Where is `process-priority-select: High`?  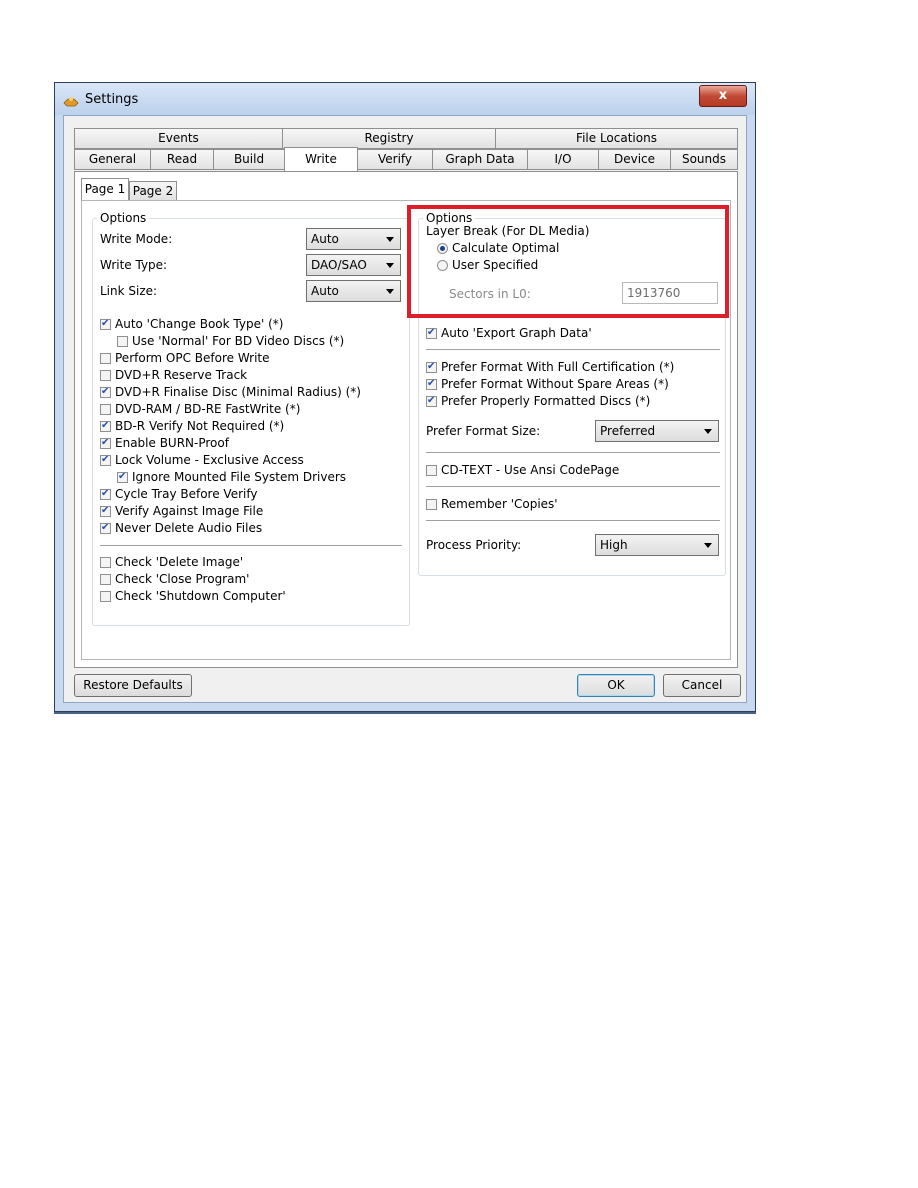
process-priority-select: High is located at coordinates (657, 545).